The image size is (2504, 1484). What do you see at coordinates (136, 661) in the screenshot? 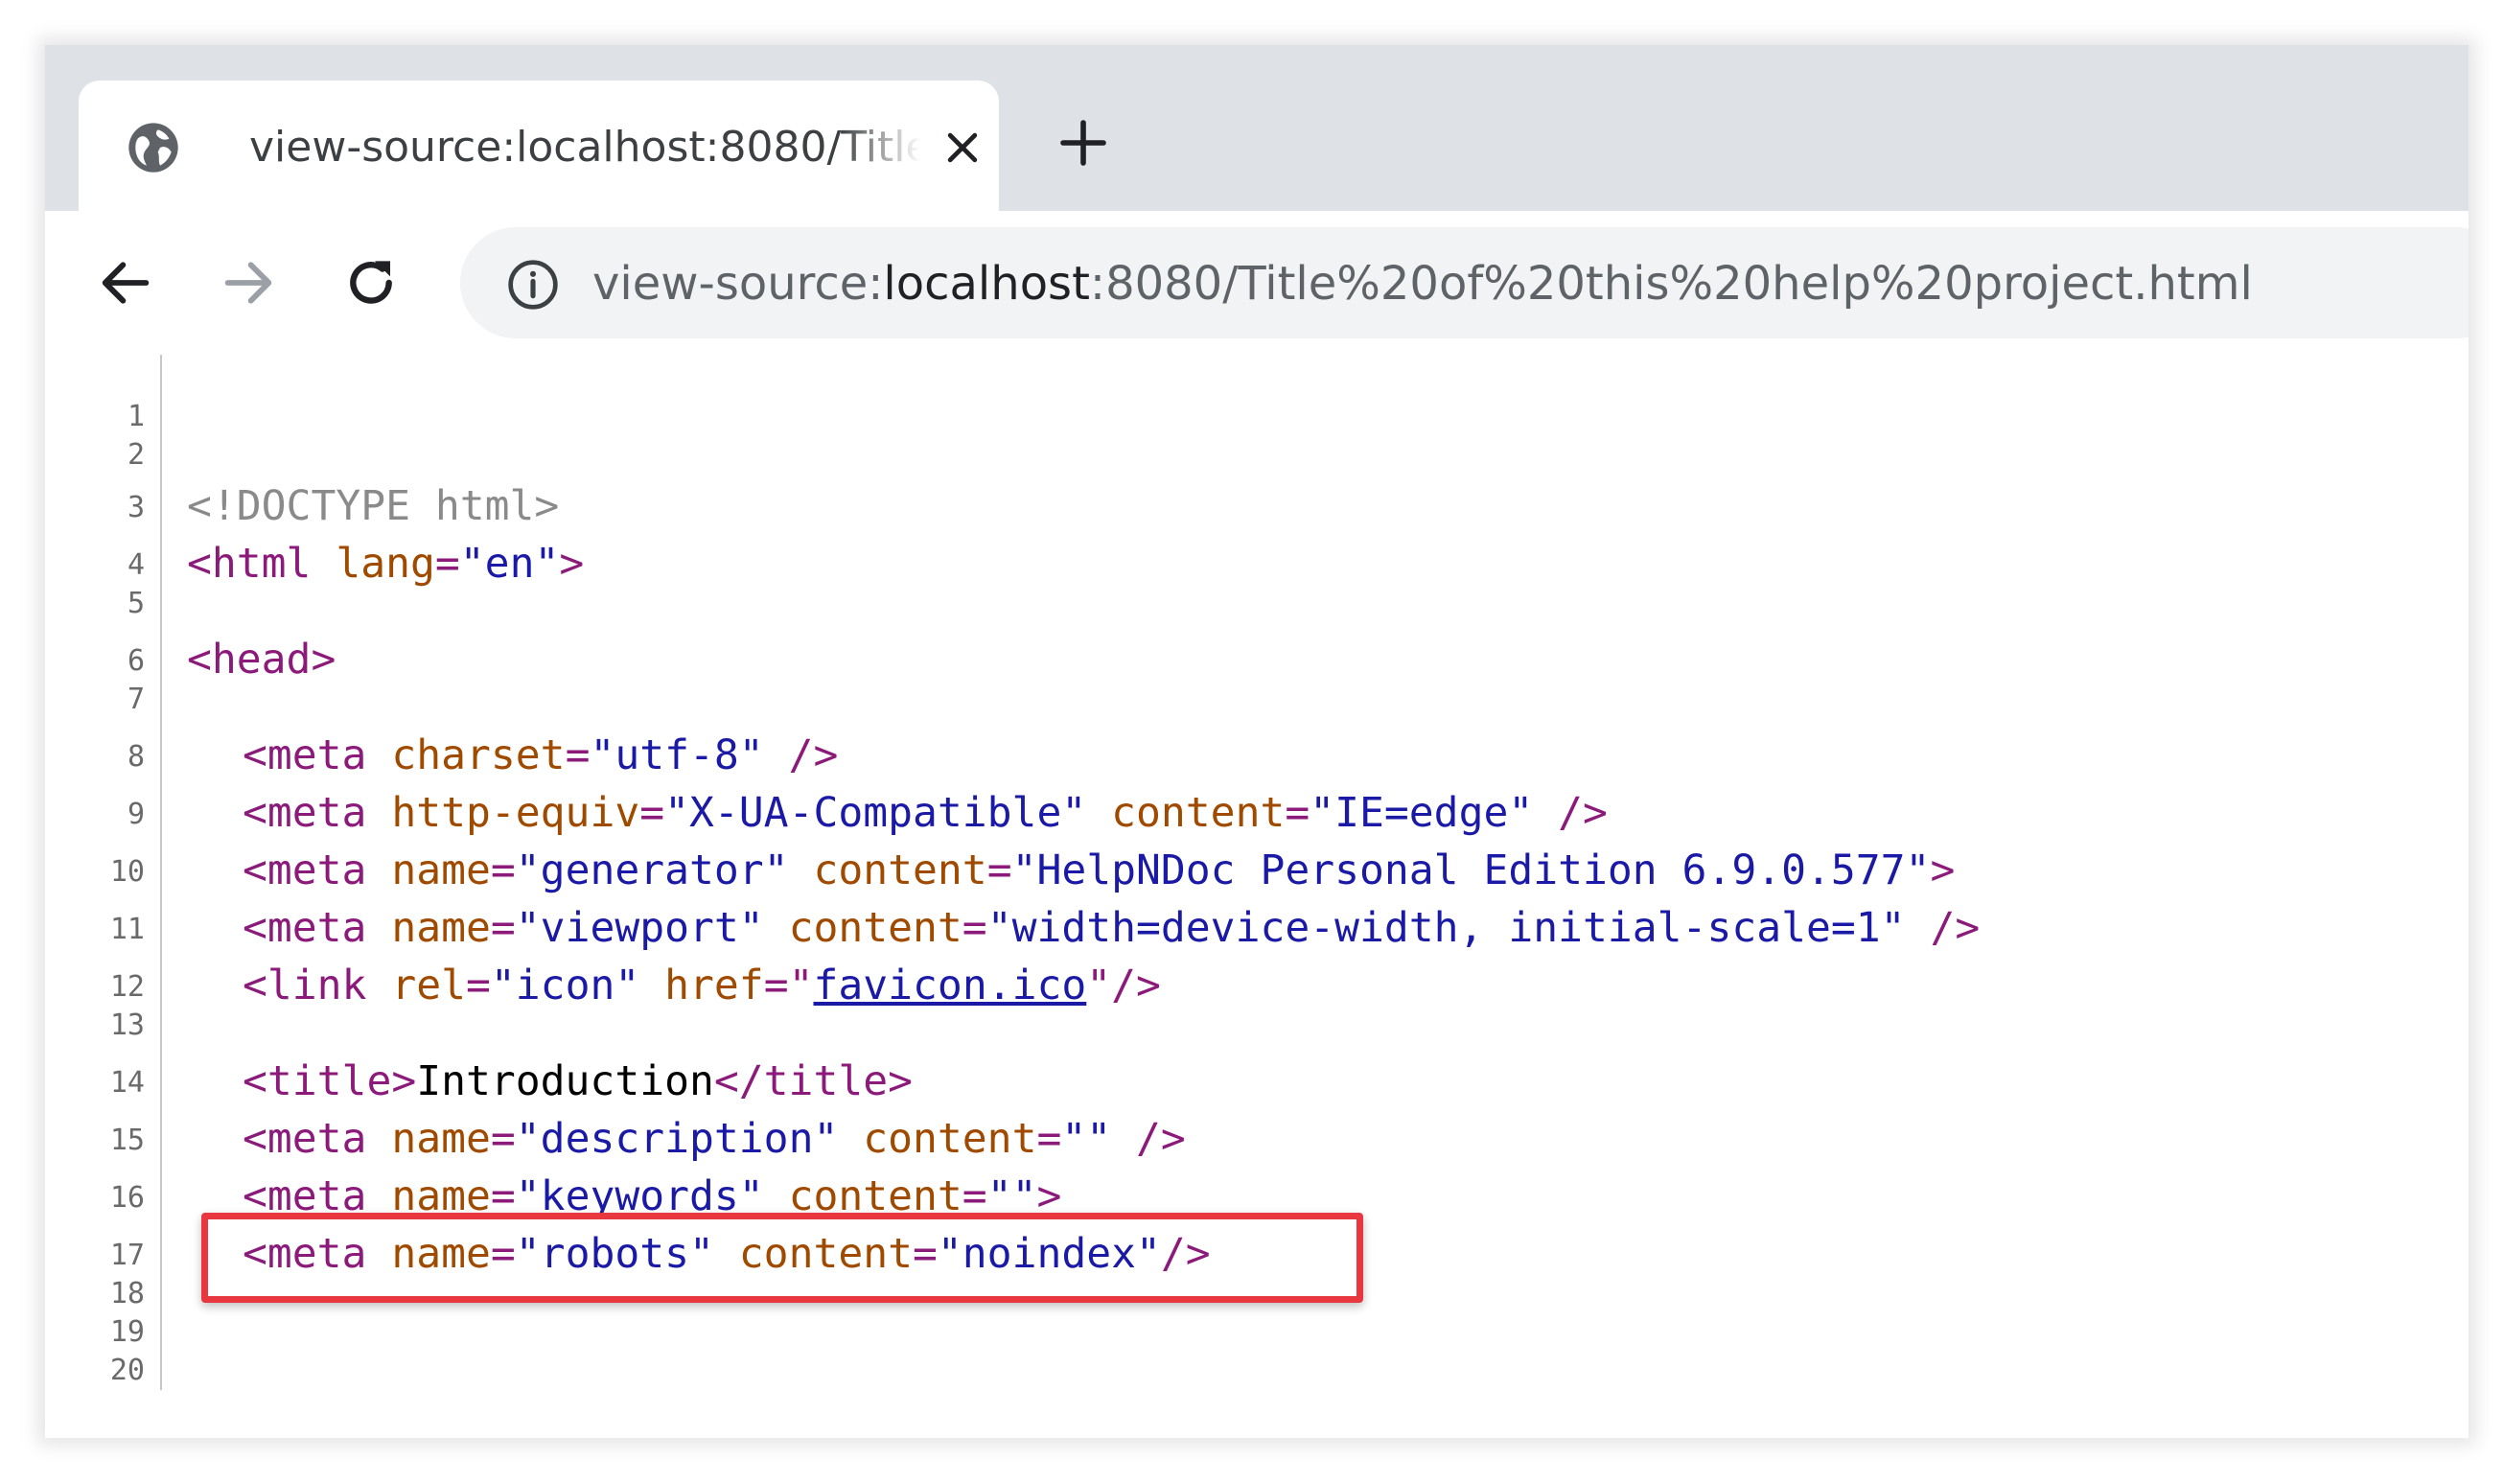
I see `line-number: 6` at bounding box center [136, 661].